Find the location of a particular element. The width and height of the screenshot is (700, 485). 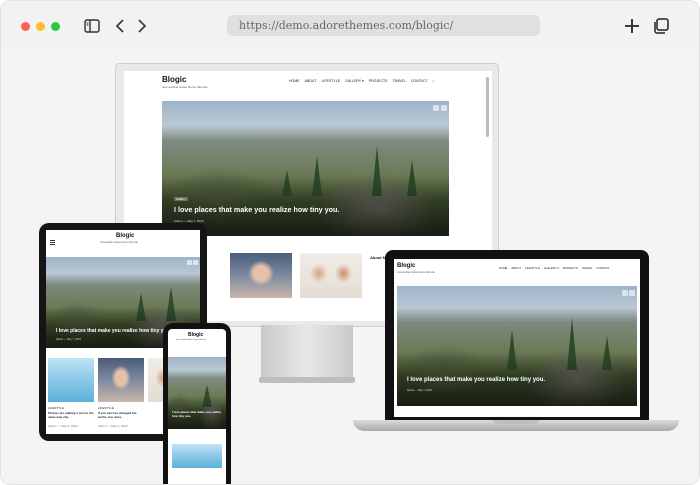

new-tab-icon is located at coordinates (632, 26).